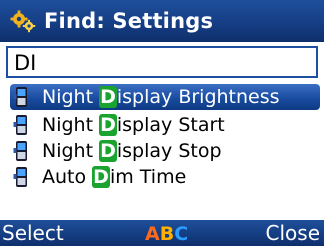 The image size is (324, 247). I want to click on list-item: Night Display Stop, so click(165, 151).